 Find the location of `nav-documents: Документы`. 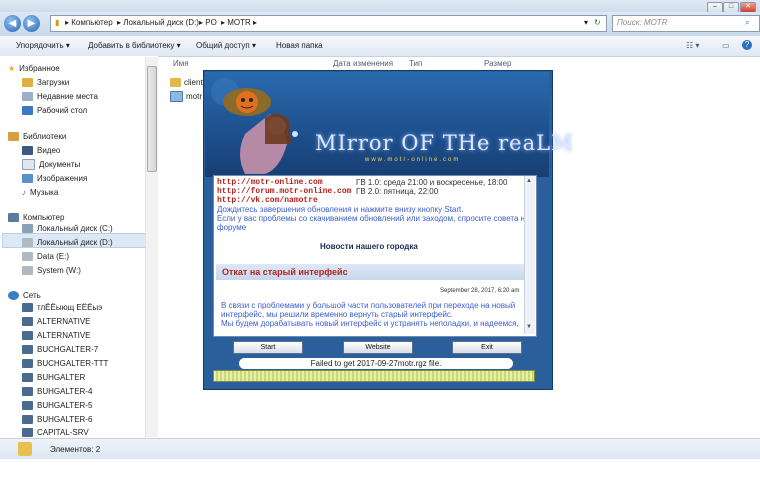

nav-documents: Документы is located at coordinates (51, 164).